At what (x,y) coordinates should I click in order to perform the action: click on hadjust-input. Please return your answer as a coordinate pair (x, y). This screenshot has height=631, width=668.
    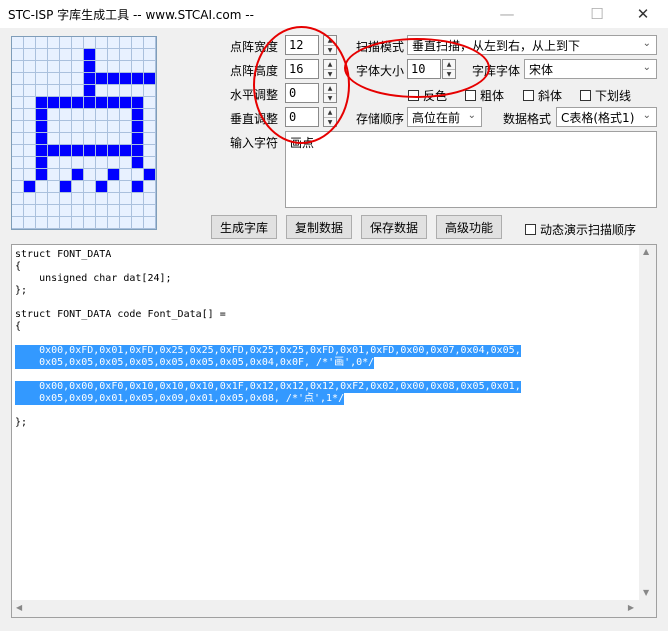
    Looking at the image, I should click on (302, 93).